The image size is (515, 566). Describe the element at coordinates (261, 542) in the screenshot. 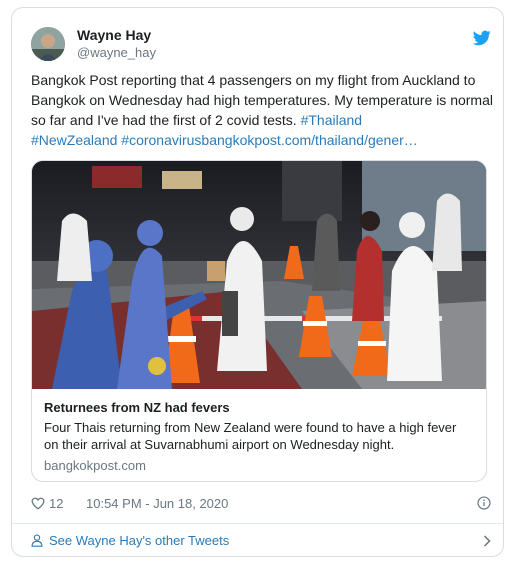

I see `see-other-tweets-link: See Wayne Hay's other Tweets` at that location.